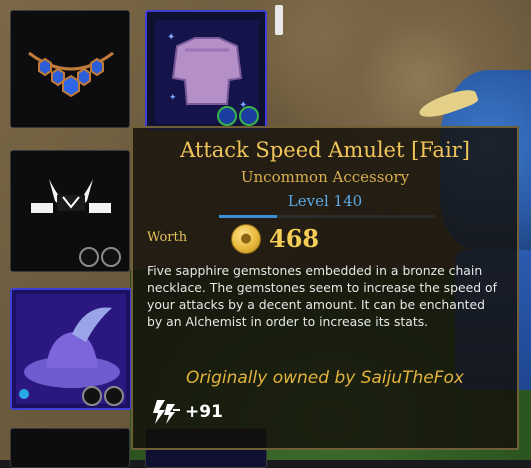 The height and width of the screenshot is (468, 531). Describe the element at coordinates (325, 177) in the screenshot. I see `item-rarity-type: Uncommon Accessory` at that location.